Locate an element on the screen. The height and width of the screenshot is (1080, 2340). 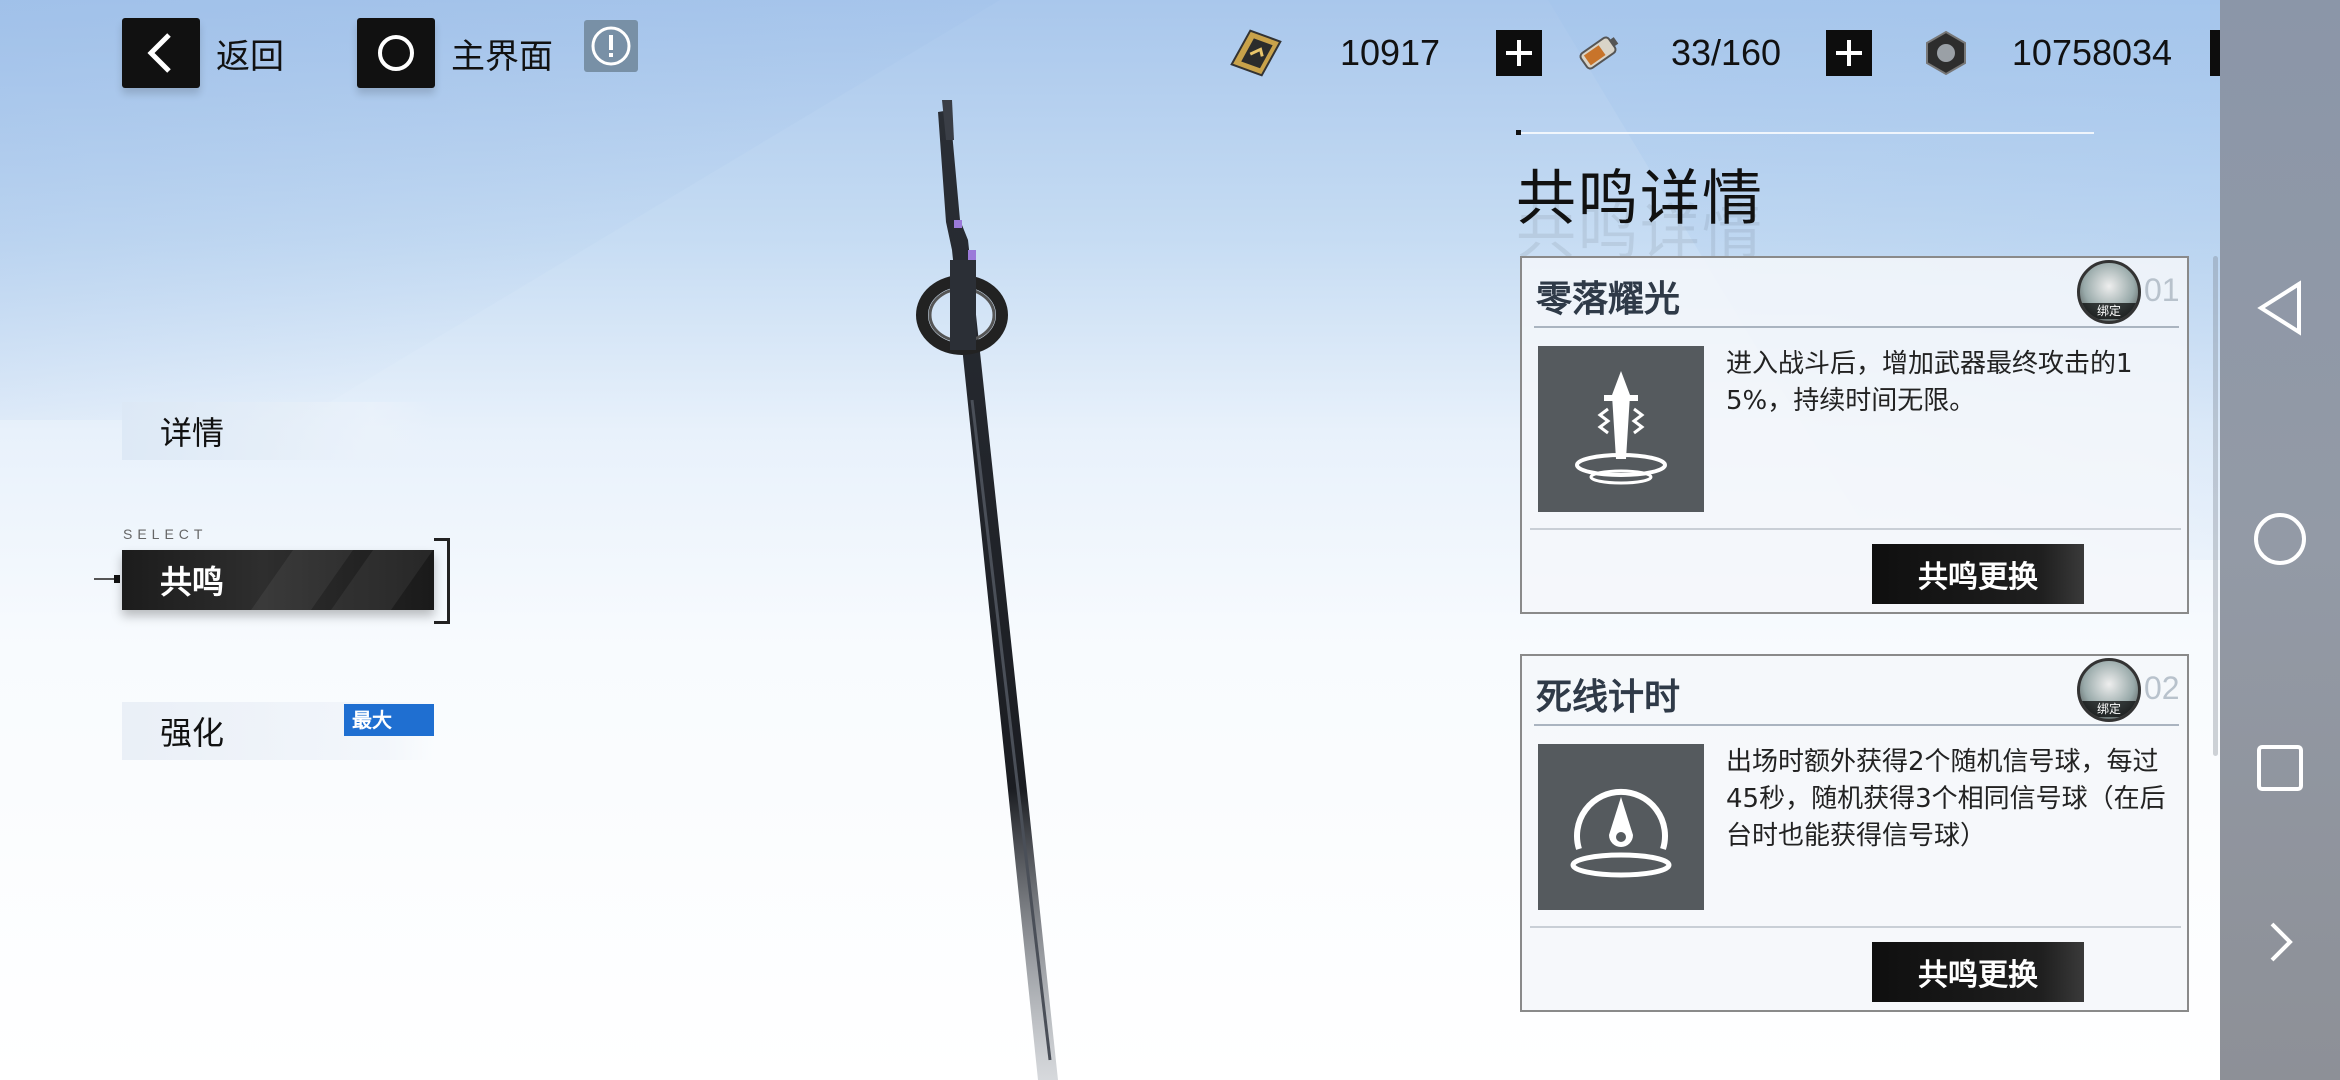
sword-glow-icon is located at coordinates (1621, 429).